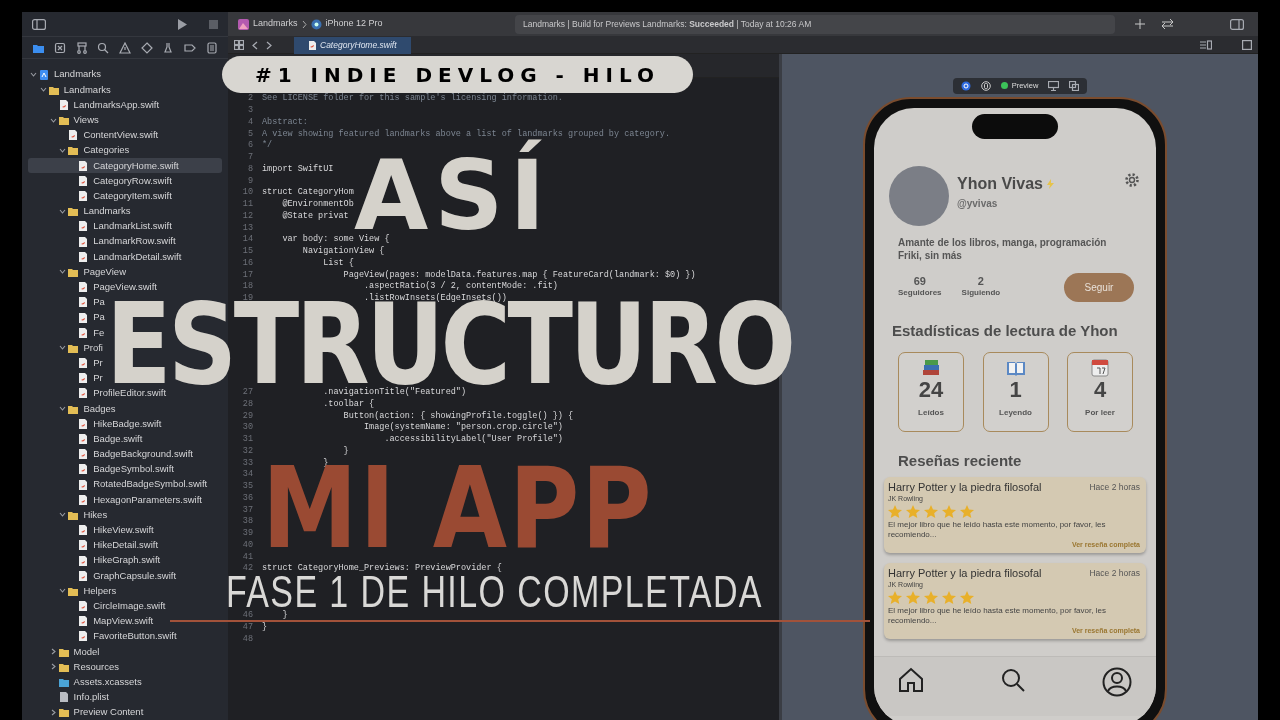 The image size is (1280, 720). What do you see at coordinates (93, 135) in the screenshot?
I see `file-item: ContentView.swift` at bounding box center [93, 135].